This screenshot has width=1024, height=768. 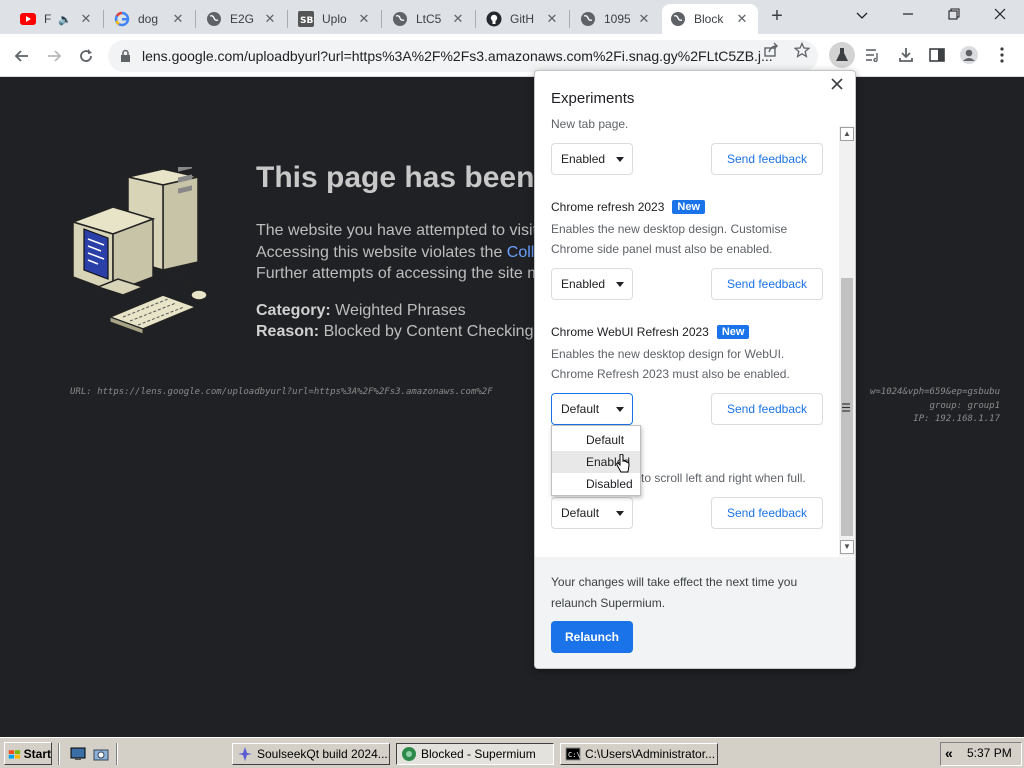 What do you see at coordinates (949, 753) in the screenshot?
I see `tray-expand-icon: «` at bounding box center [949, 753].